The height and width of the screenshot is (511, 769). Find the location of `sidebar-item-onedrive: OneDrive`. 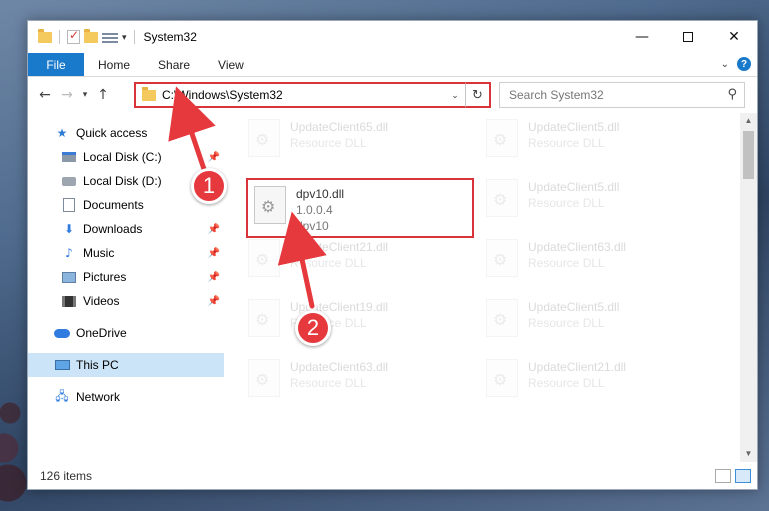

sidebar-item-onedrive: OneDrive is located at coordinates (126, 333).